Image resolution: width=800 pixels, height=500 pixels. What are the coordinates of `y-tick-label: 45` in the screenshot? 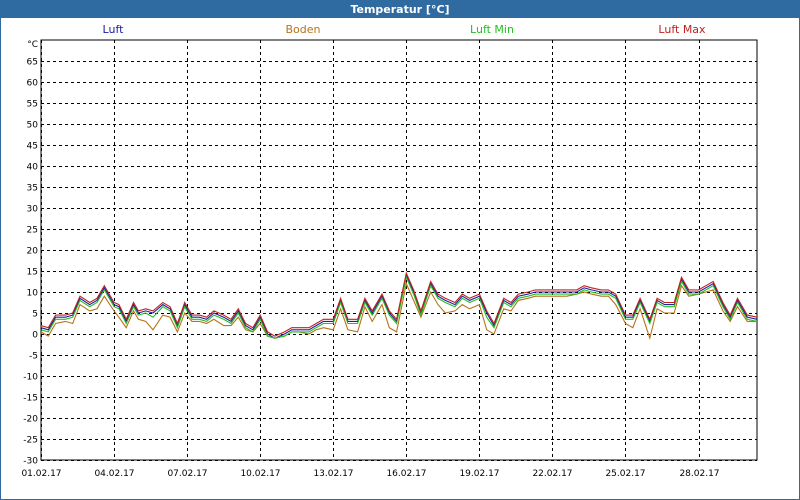 It's located at (32, 147).